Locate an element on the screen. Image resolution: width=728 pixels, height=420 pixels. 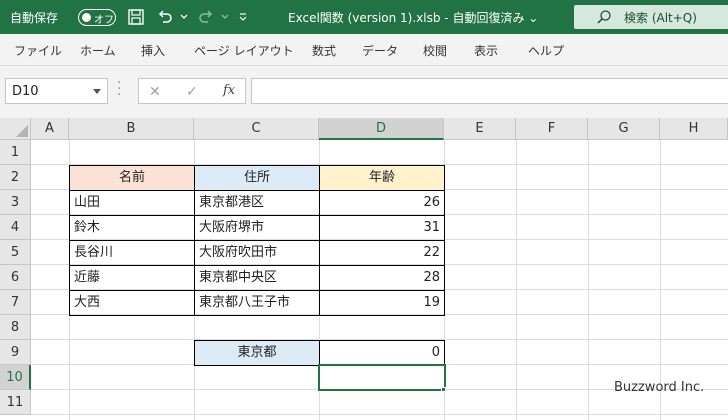
column-header-f: F is located at coordinates (552, 129).